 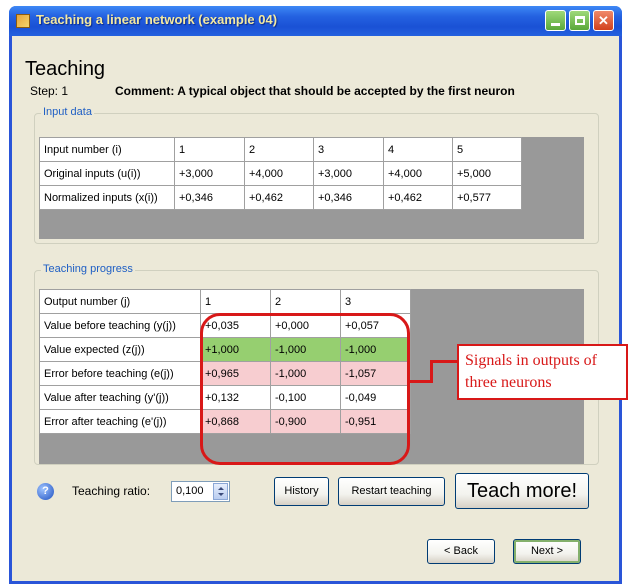 I want to click on teaching-ratio-stepper: 0,100, so click(x=200, y=491).